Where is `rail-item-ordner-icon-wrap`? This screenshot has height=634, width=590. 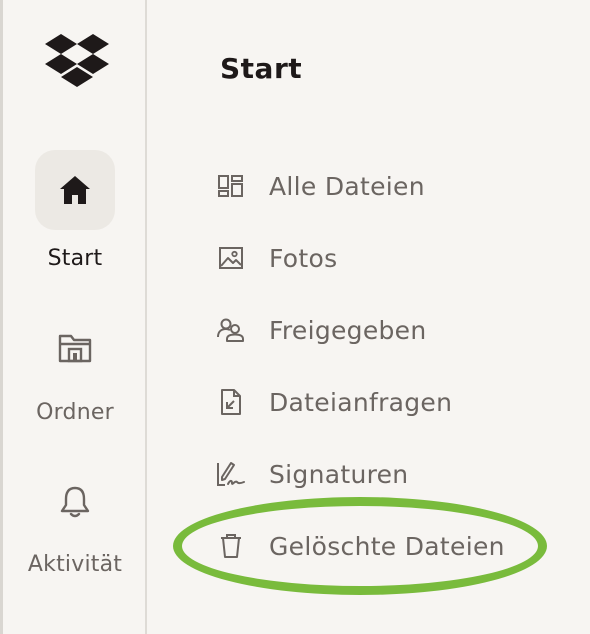 rail-item-ordner-icon-wrap is located at coordinates (75, 348).